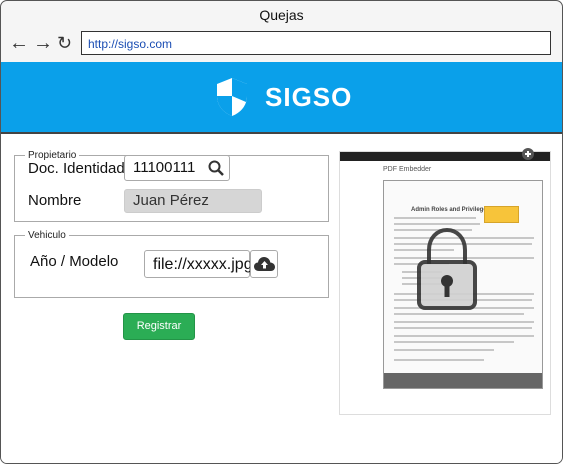 This screenshot has width=563, height=464. Describe the element at coordinates (407, 169) in the screenshot. I see `preview-page-heading: PDF Embedder` at that location.